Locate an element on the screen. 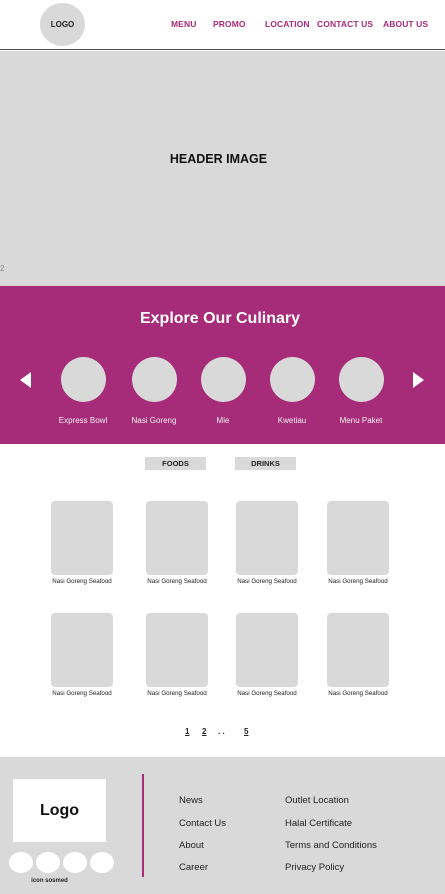 The width and height of the screenshot is (445, 894). page-5-link: 5 is located at coordinates (246, 731).